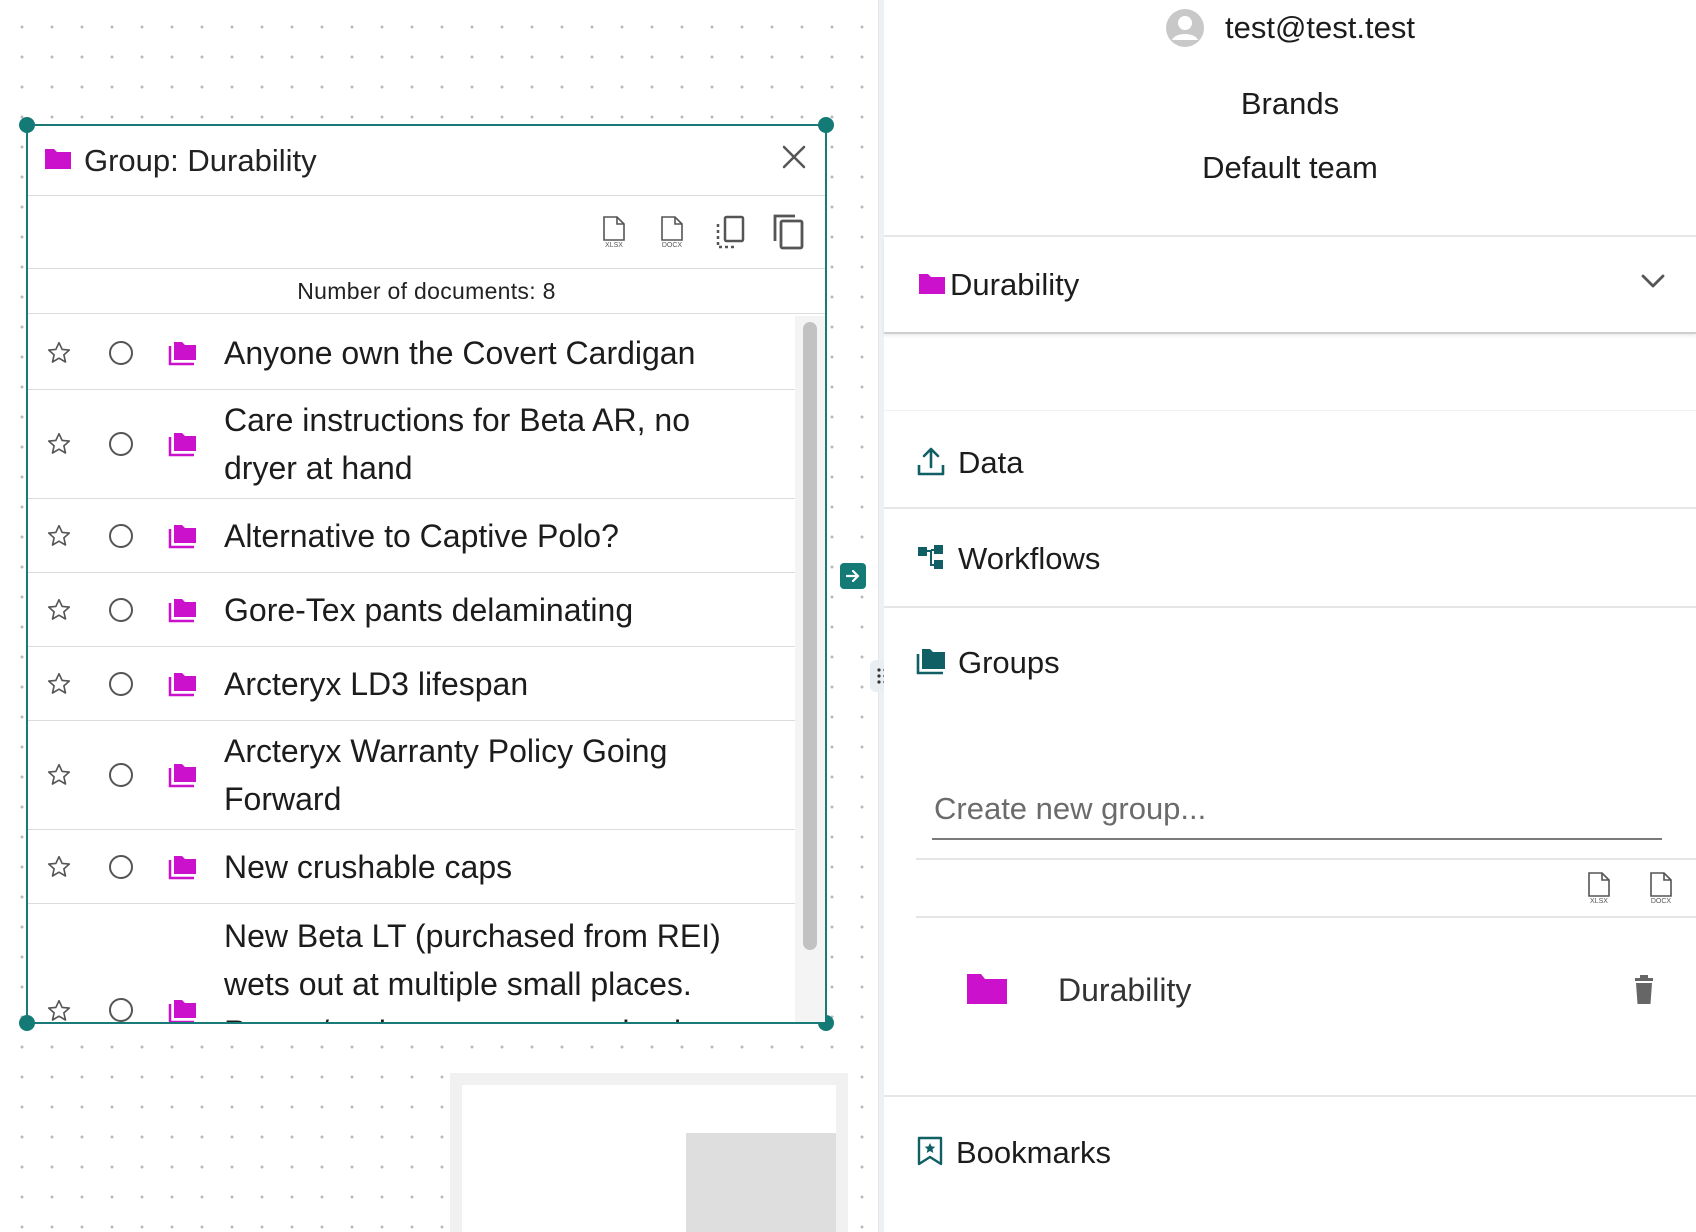 Image resolution: width=1696 pixels, height=1232 pixels. What do you see at coordinates (506, 775) in the screenshot?
I see `document-title: Arcteryx Warranty Policy Going Forward` at bounding box center [506, 775].